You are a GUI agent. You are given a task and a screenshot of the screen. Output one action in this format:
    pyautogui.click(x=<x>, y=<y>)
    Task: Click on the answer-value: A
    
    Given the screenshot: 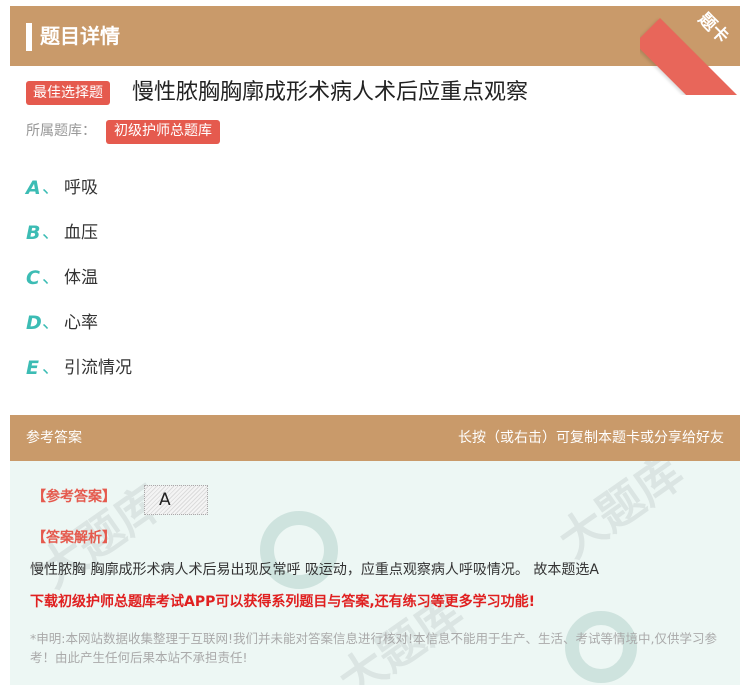 What is the action you would take?
    pyautogui.click(x=176, y=500)
    